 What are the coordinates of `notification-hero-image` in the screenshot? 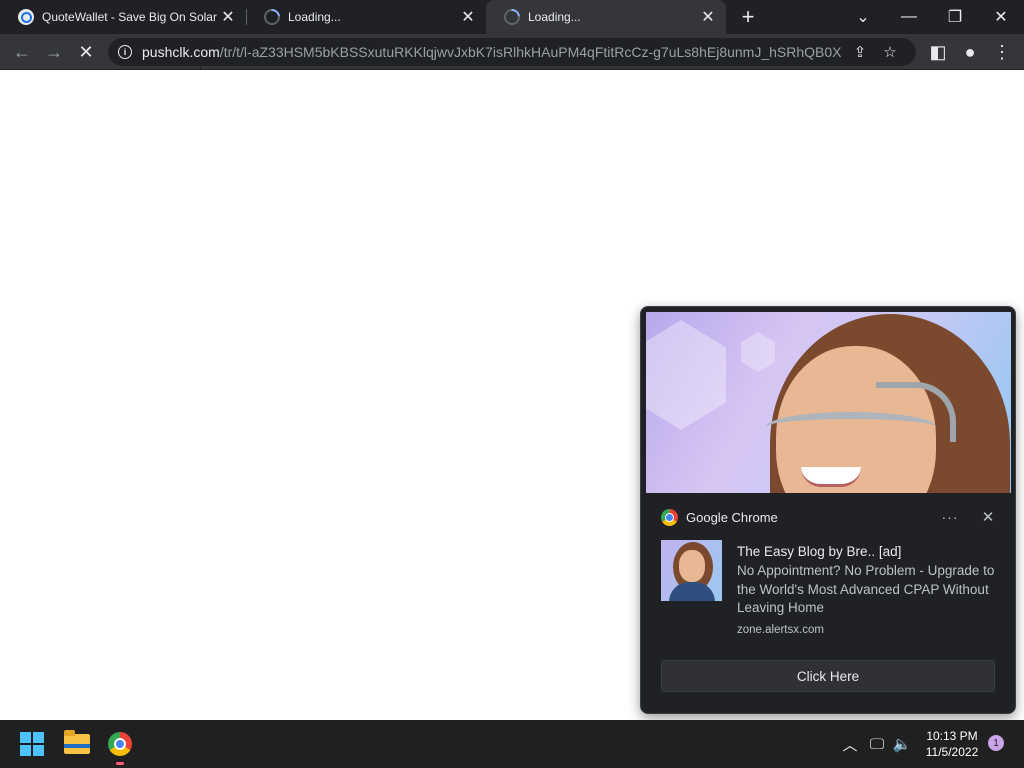 It's located at (828, 402).